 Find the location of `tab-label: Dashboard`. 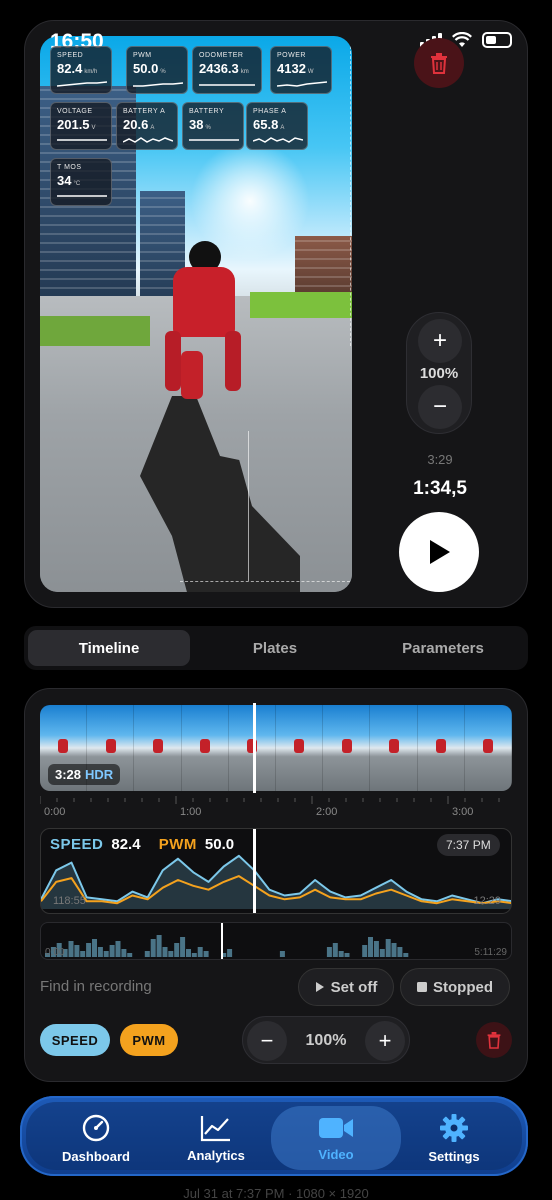

tab-label: Dashboard is located at coordinates (96, 1156).